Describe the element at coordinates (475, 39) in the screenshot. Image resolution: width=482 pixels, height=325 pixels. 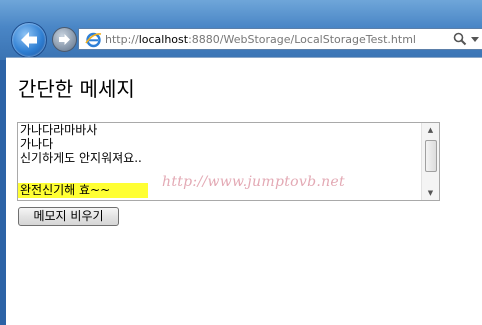
I see `chevron-down-icon` at that location.